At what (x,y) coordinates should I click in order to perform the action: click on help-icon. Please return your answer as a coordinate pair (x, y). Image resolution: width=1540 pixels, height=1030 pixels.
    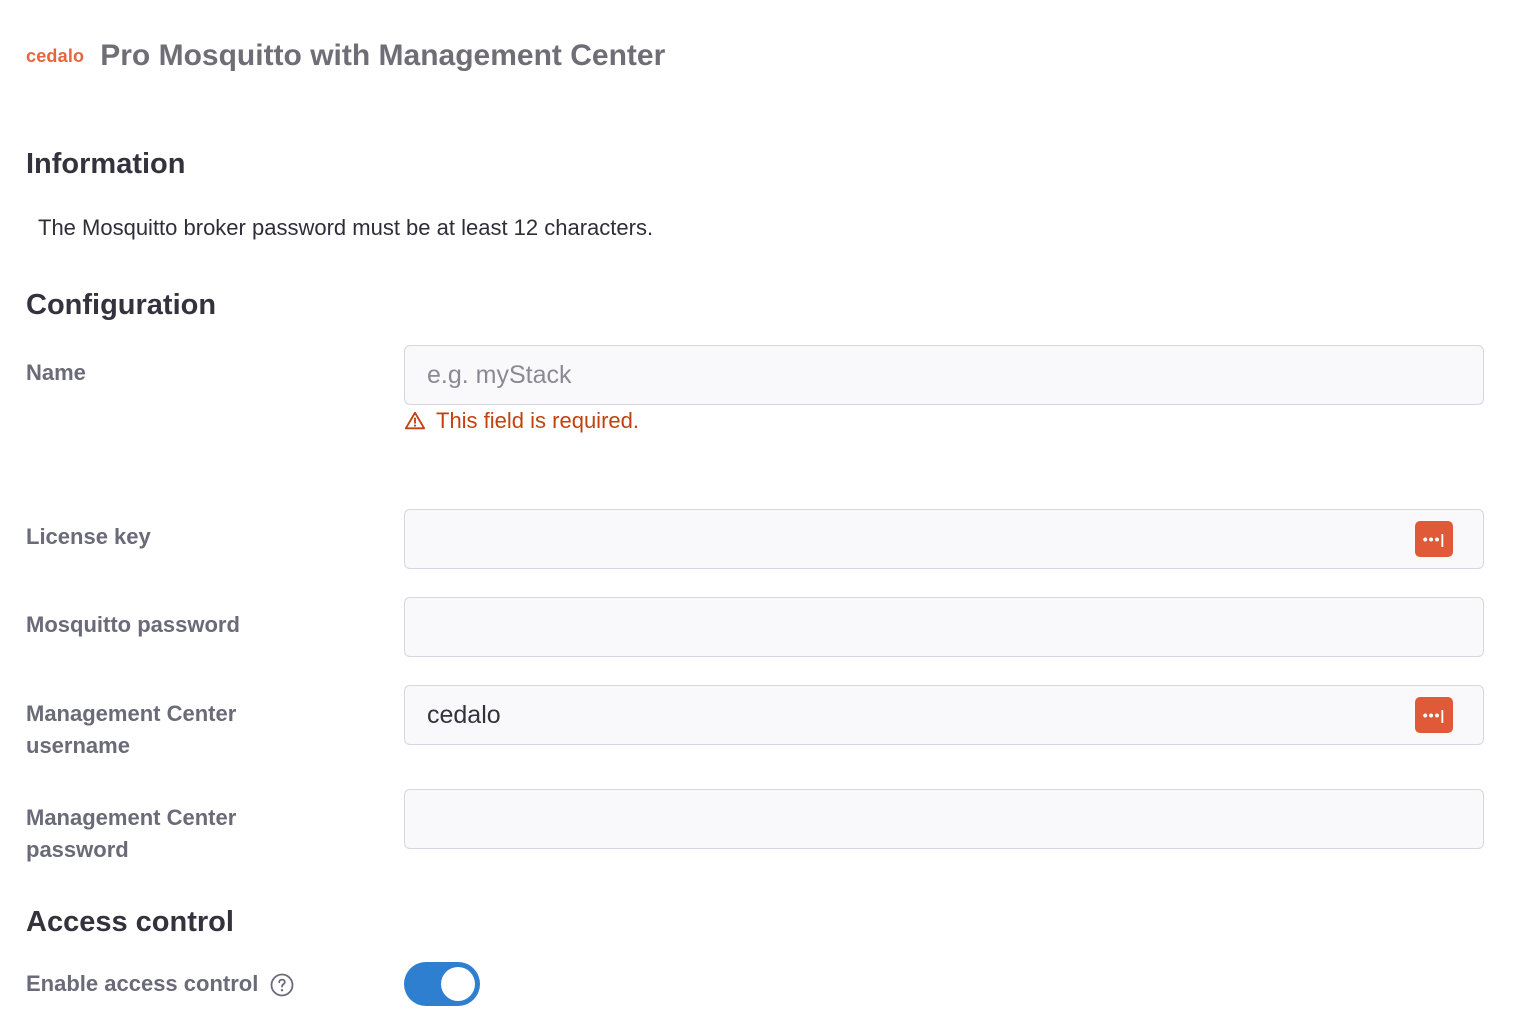
    Looking at the image, I should click on (282, 985).